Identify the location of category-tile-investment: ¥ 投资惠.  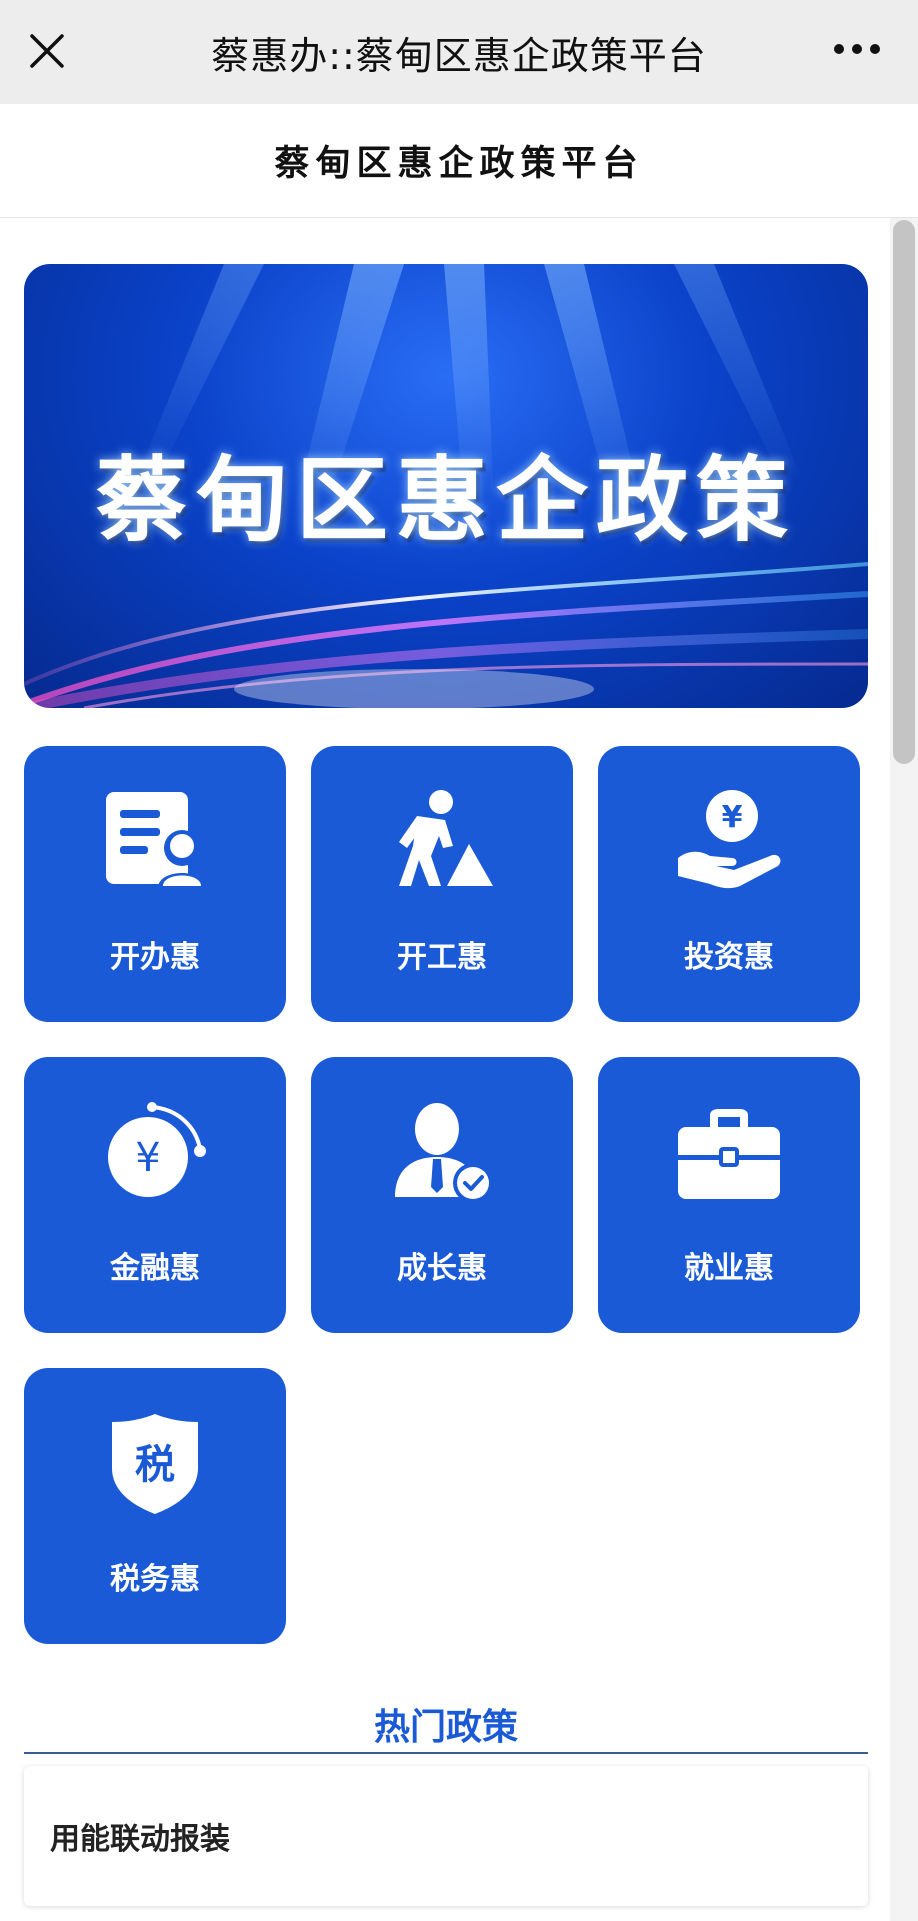
(729, 884).